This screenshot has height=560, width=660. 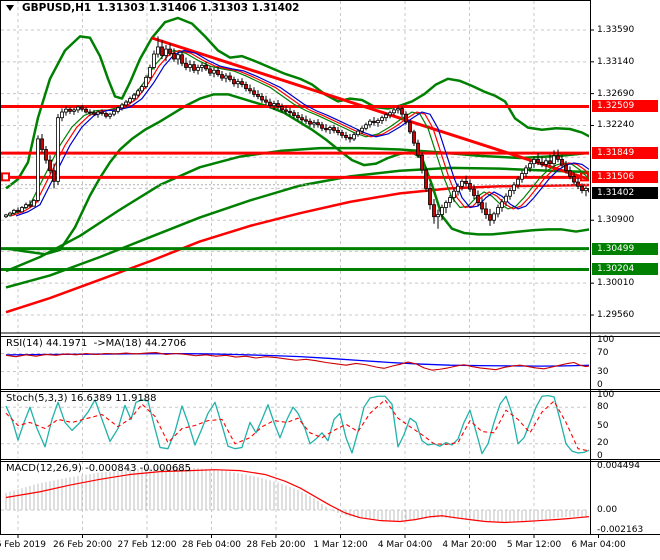 What do you see at coordinates (616, 283) in the screenshot?
I see `price-axis-label: 1.30010` at bounding box center [616, 283].